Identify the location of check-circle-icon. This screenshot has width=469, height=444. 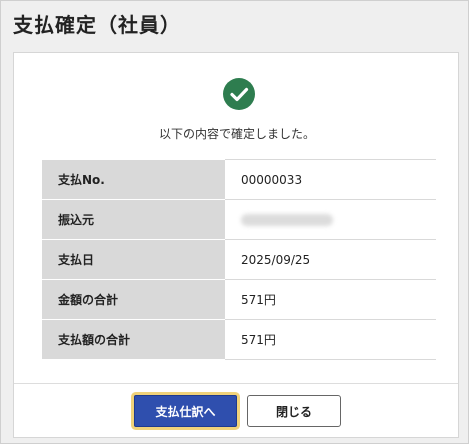
(239, 94).